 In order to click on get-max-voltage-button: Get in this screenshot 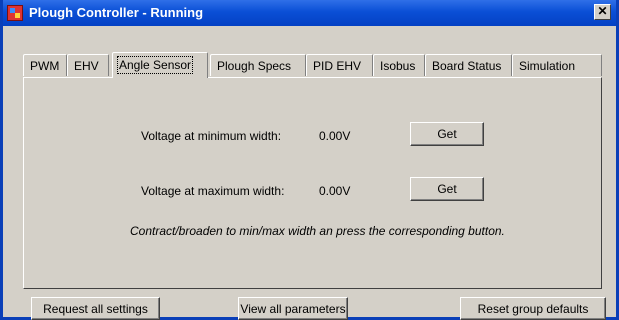, I will do `click(447, 189)`.